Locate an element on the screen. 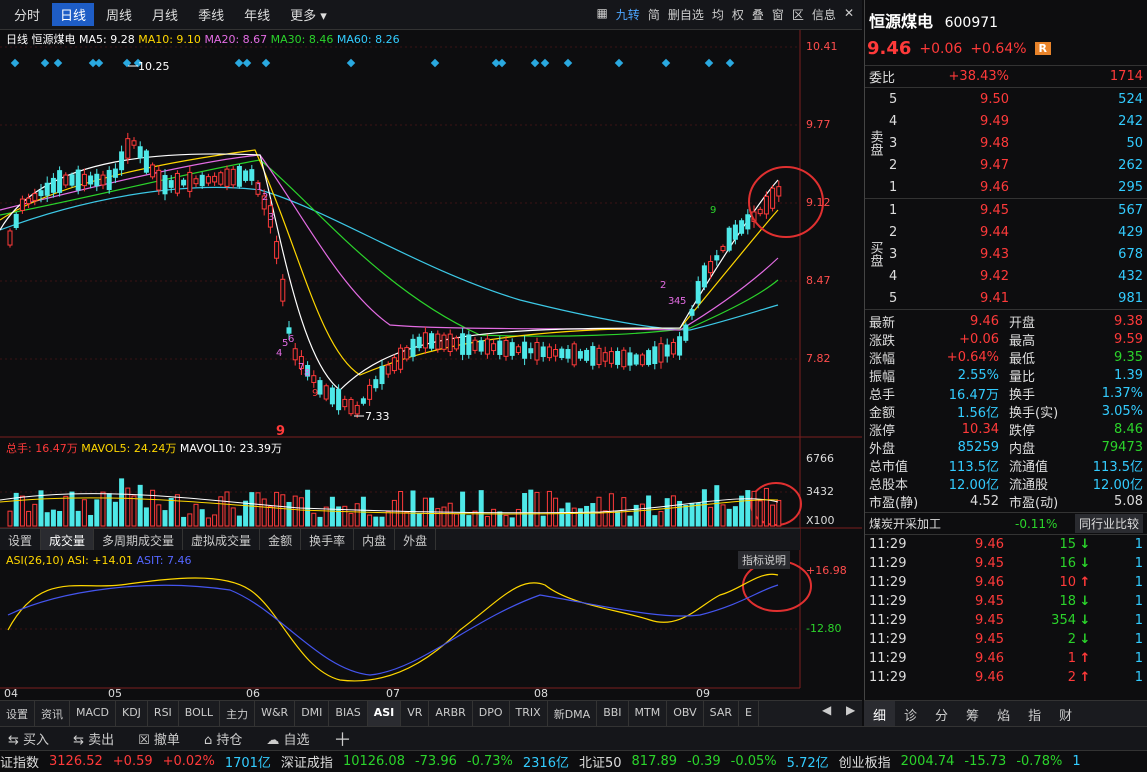  svg-text: 8 is located at coordinates (307, 373).